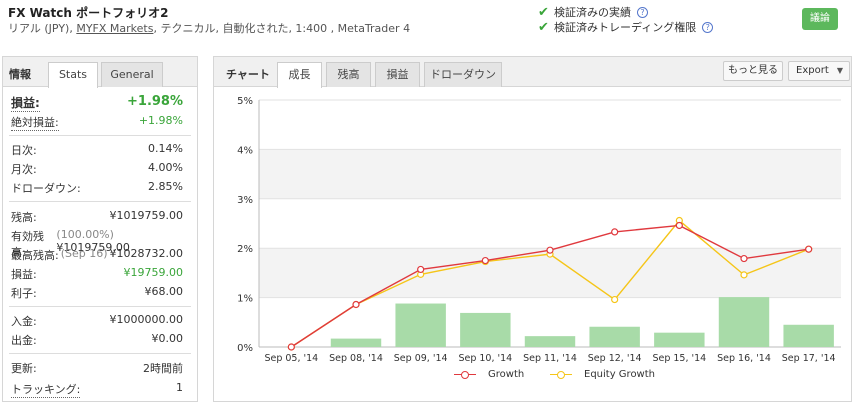 Image resolution: width=854 pixels, height=406 pixels. What do you see at coordinates (85, 234) in the screenshot?
I see `equity-note: (100.00%)` at bounding box center [85, 234].